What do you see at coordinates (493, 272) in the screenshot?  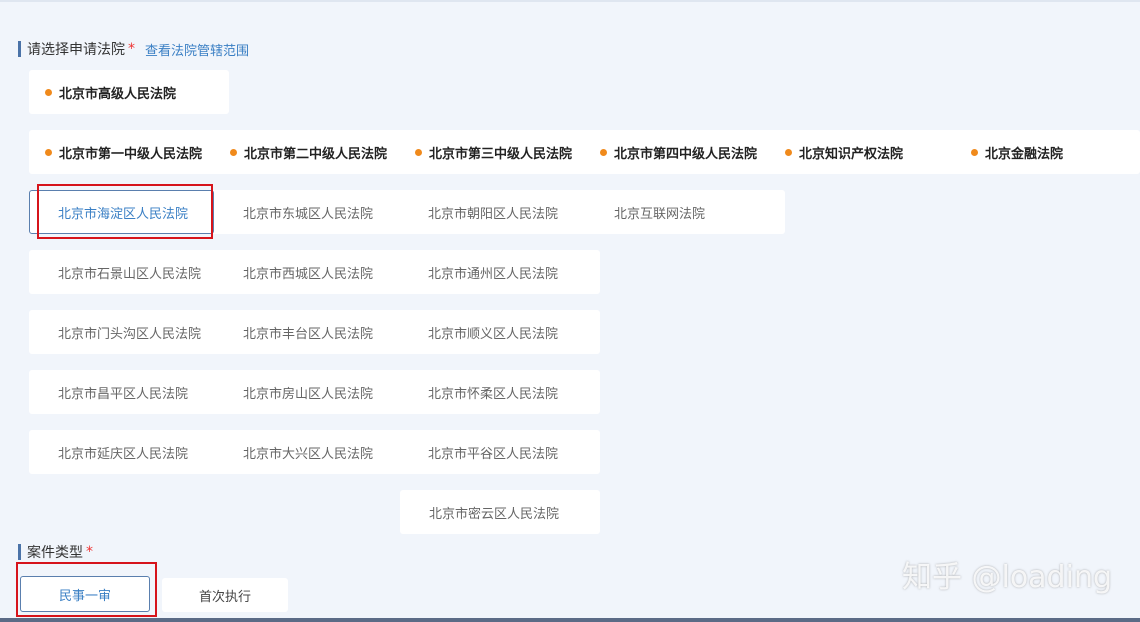 I see `court-option-tongzhou: 北京市通州区人民法院` at bounding box center [493, 272].